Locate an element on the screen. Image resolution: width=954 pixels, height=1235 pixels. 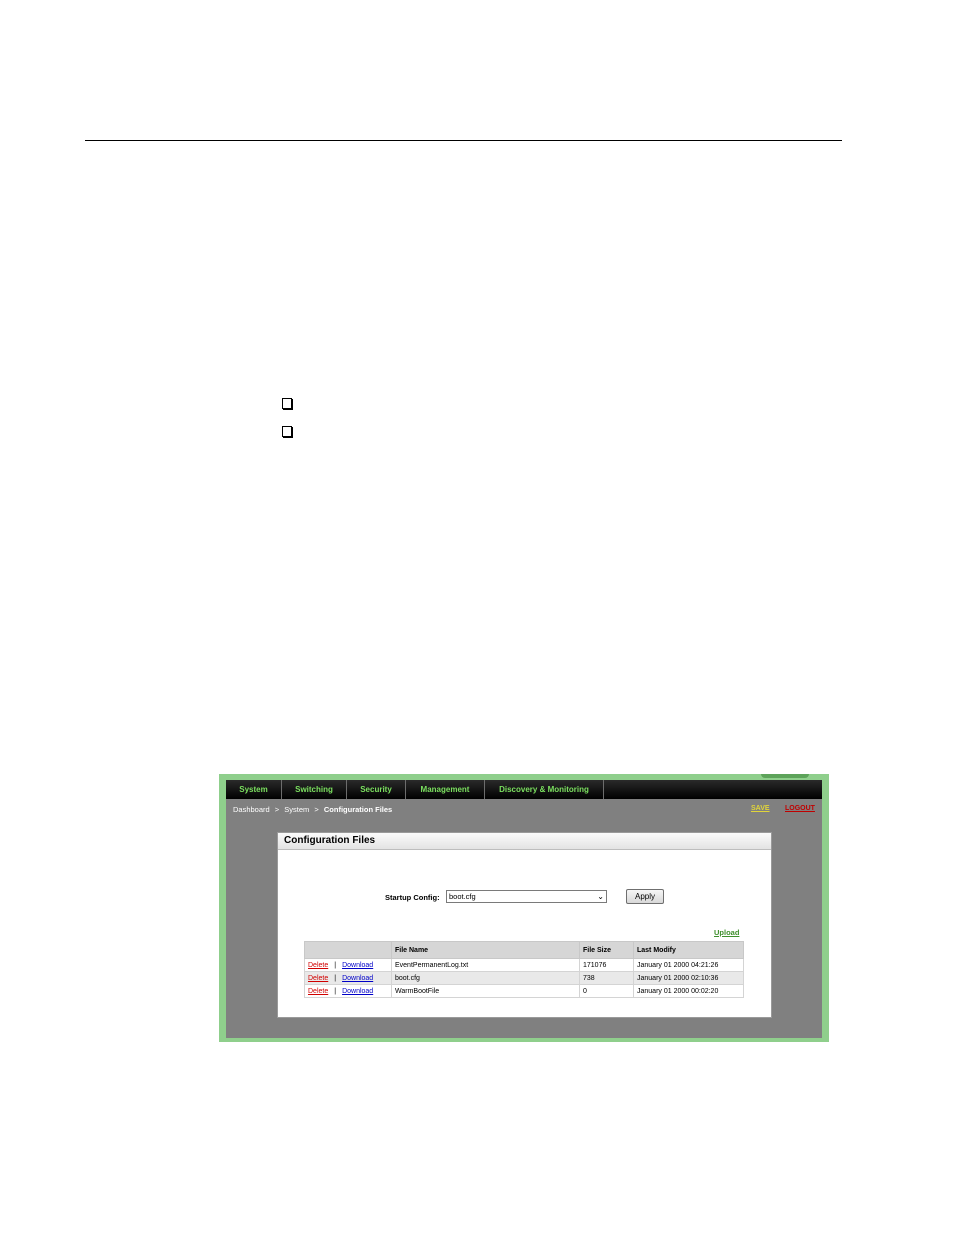
upload-link: Upload is located at coordinates (726, 932).